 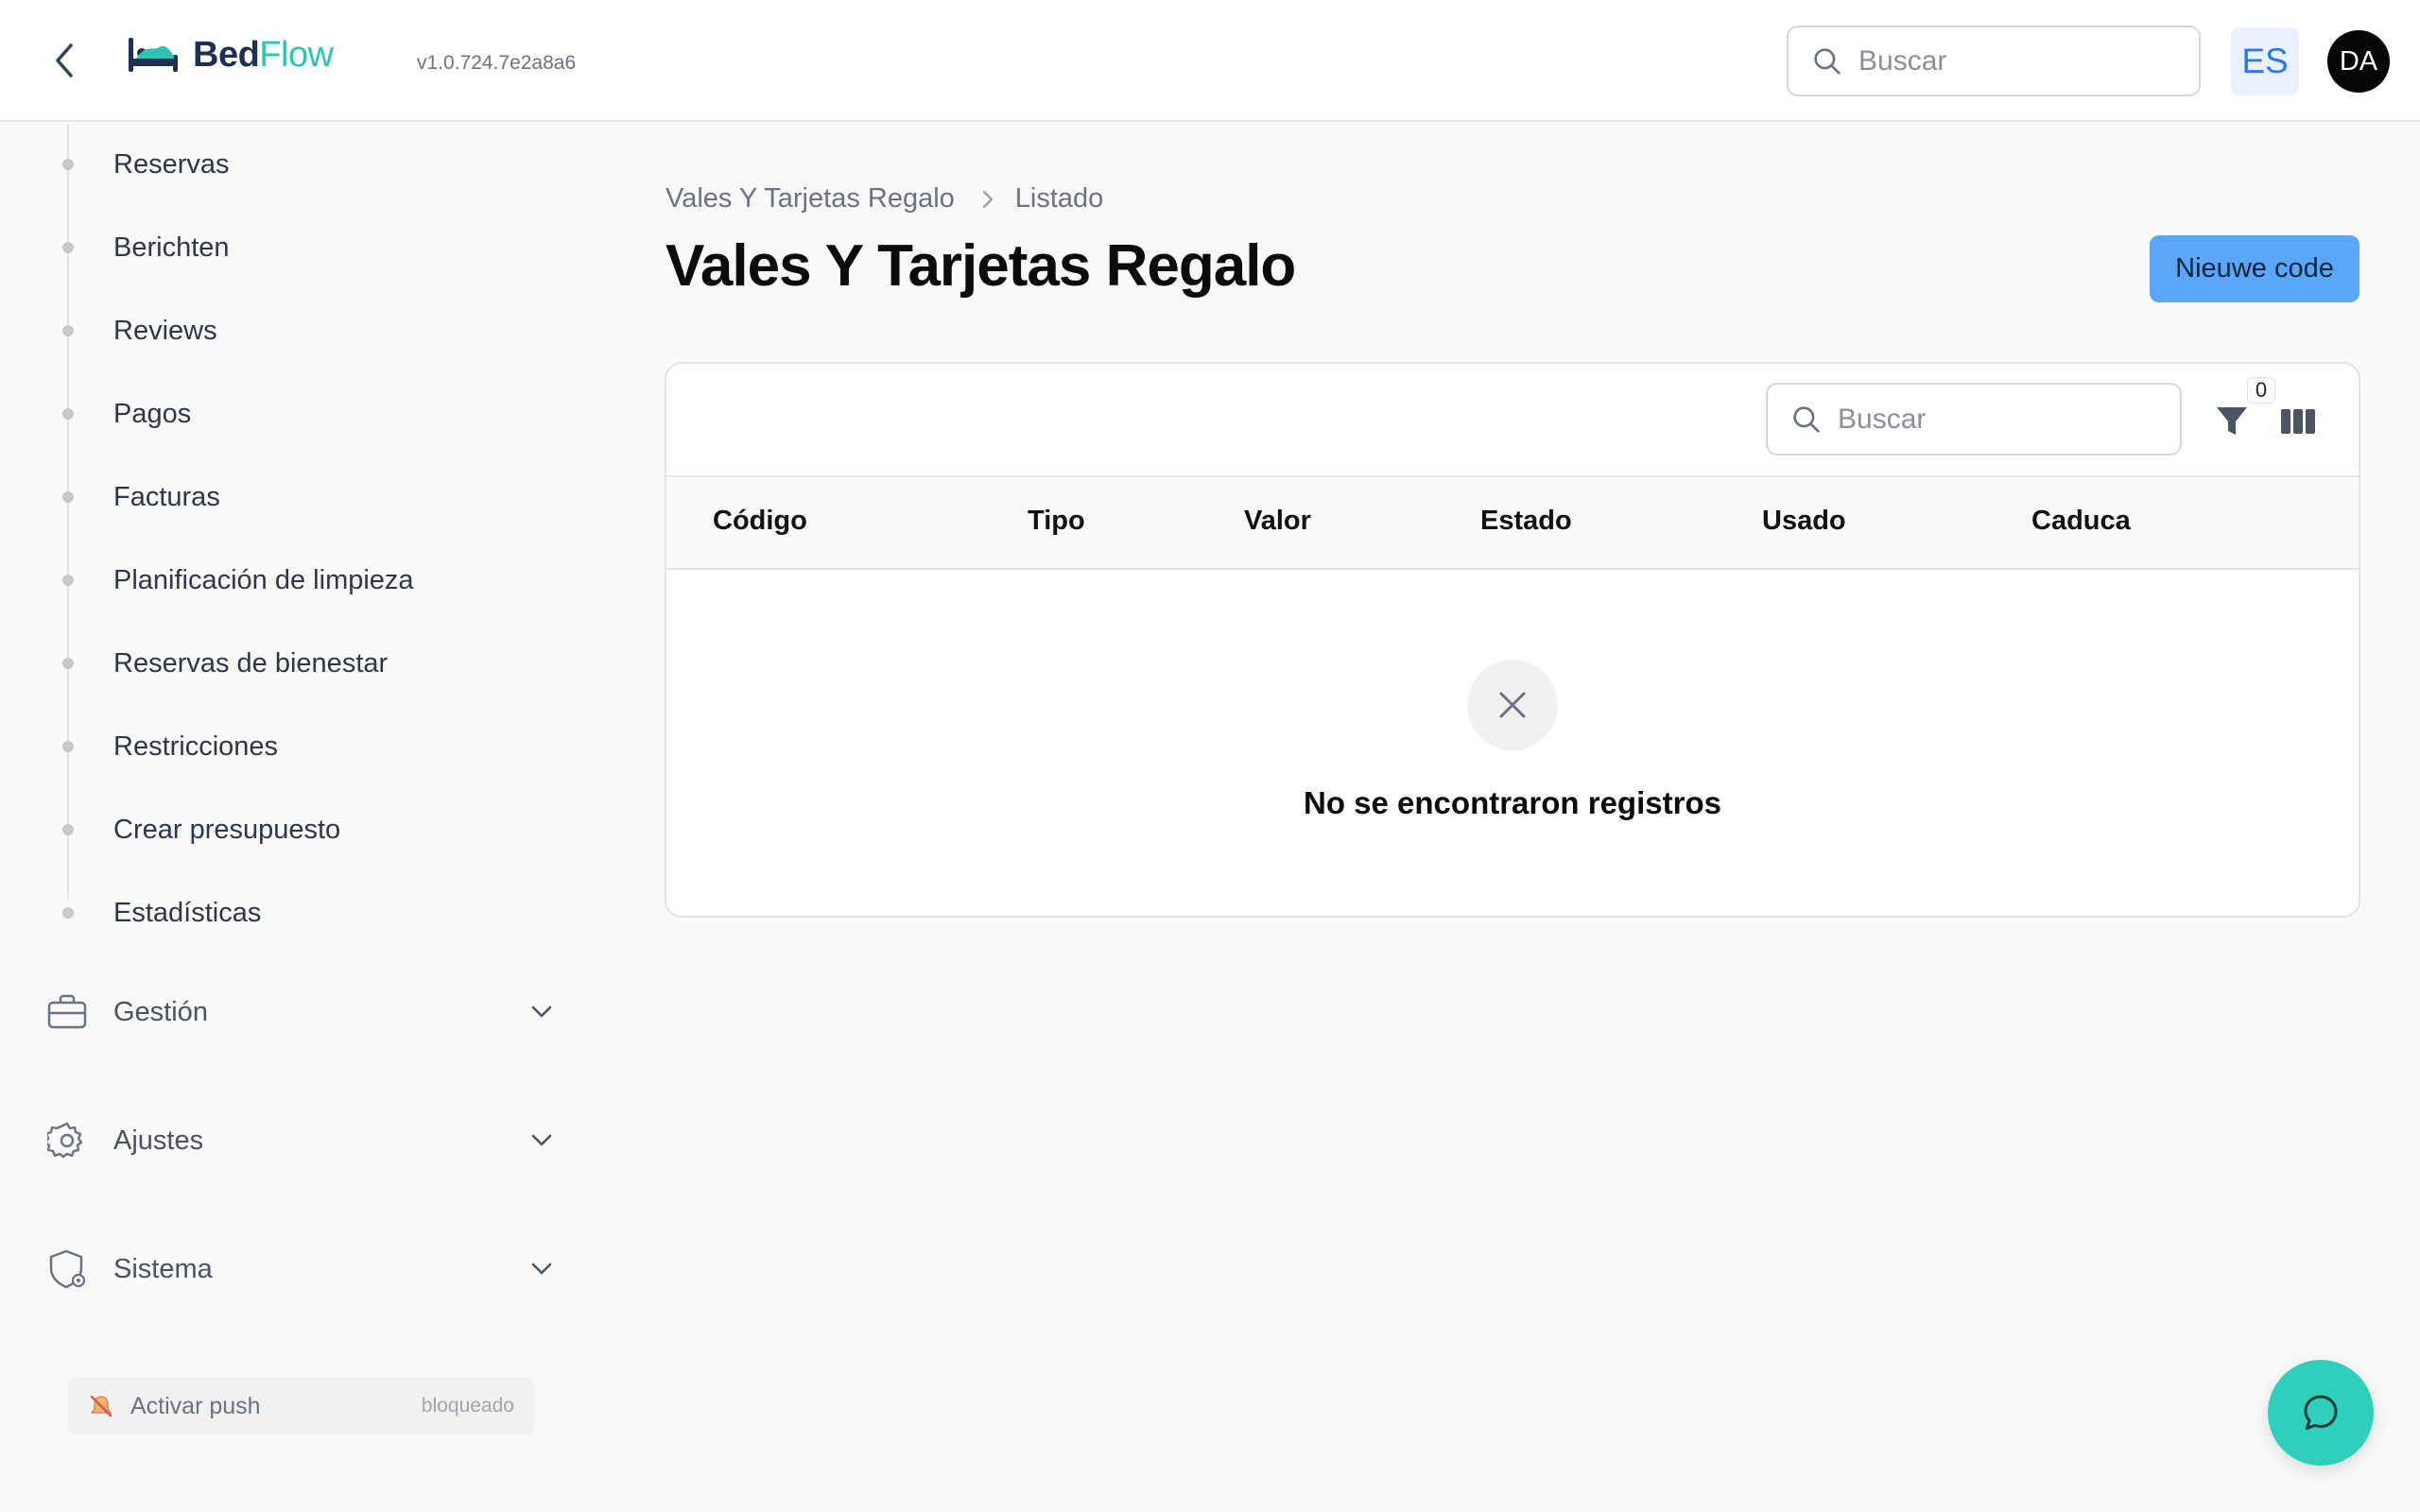 What do you see at coordinates (67, 1012) in the screenshot?
I see `briefcase-icon` at bounding box center [67, 1012].